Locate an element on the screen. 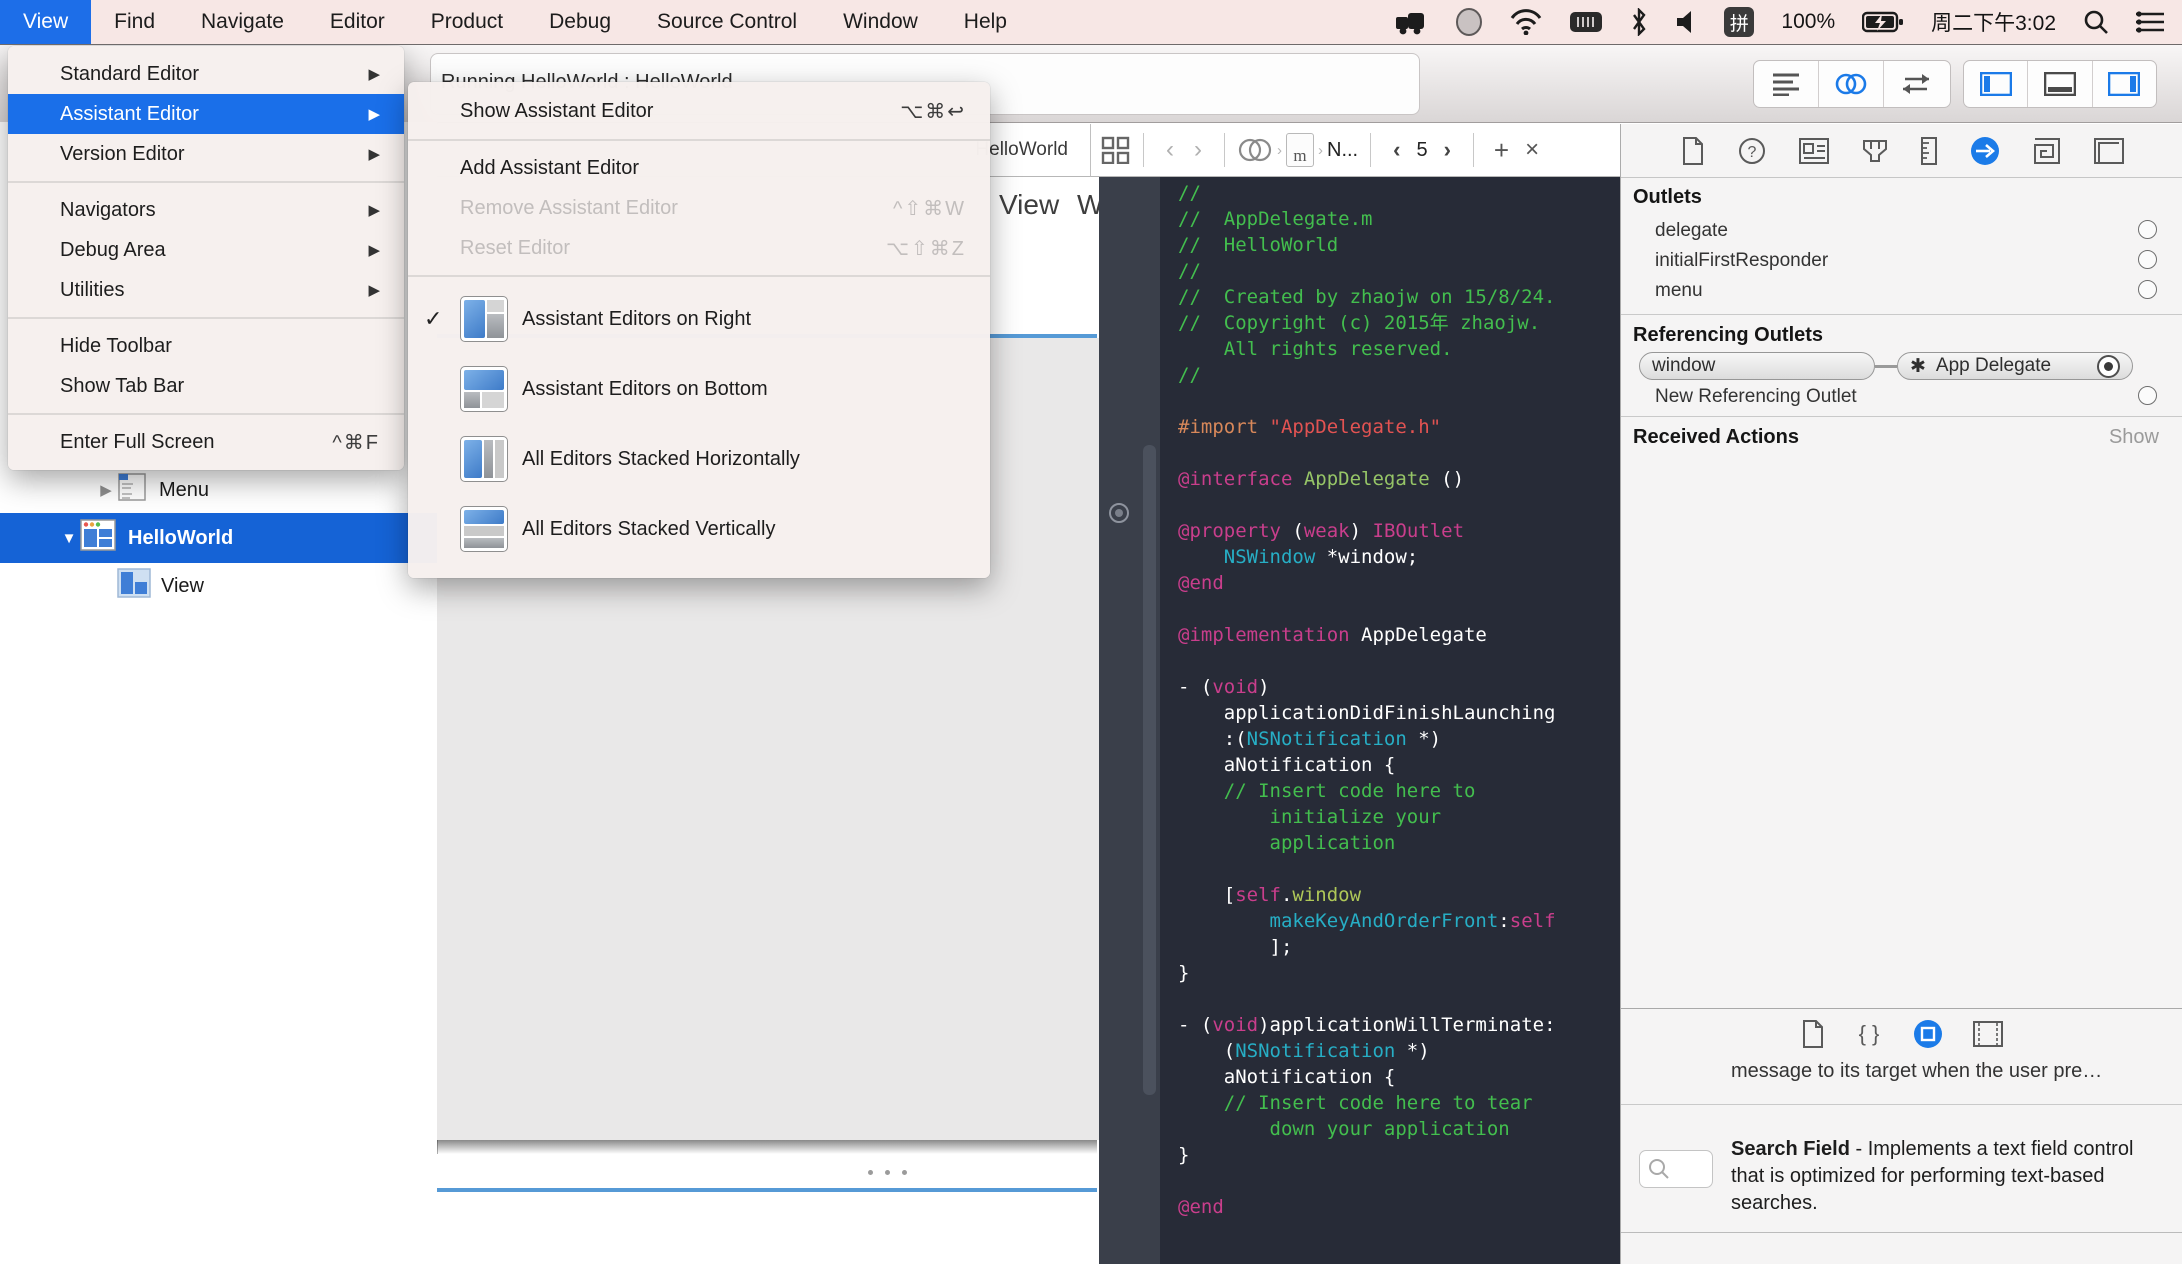 The height and width of the screenshot is (1264, 2182). battery-percent: 100% is located at coordinates (1808, 22).